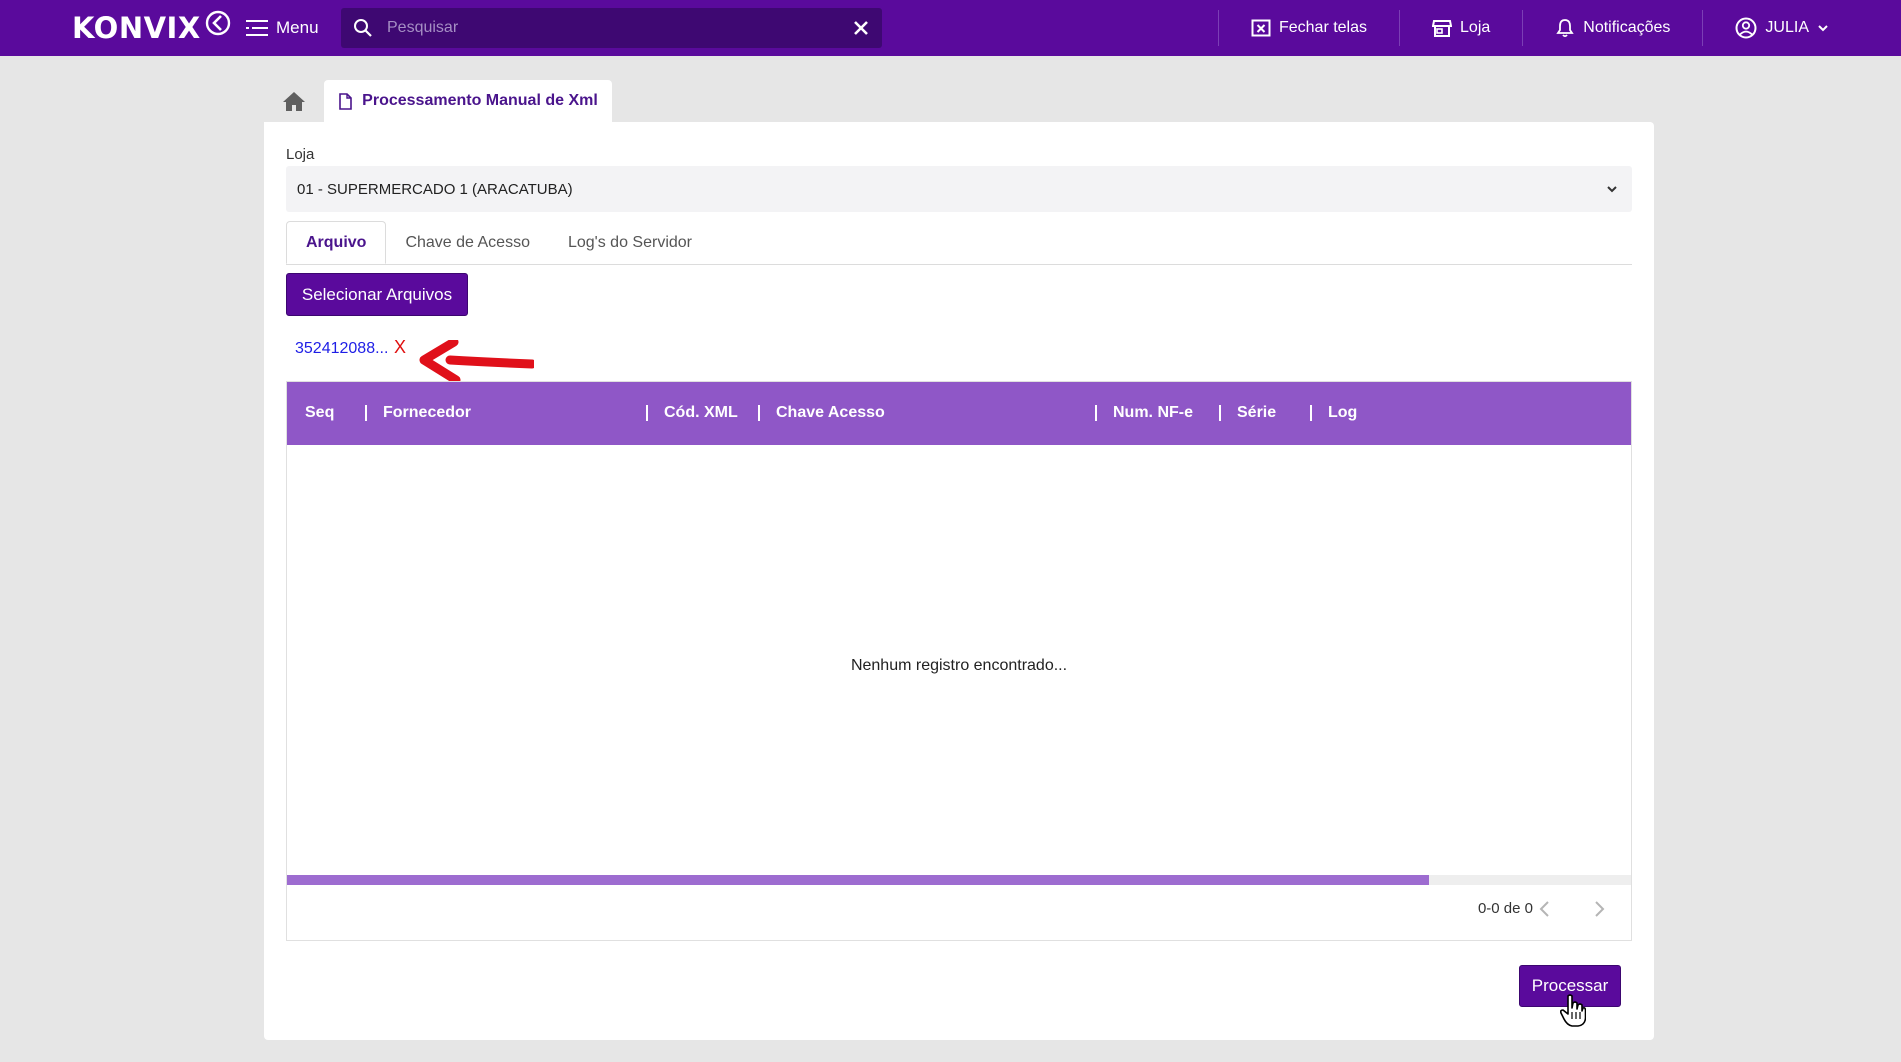 The width and height of the screenshot is (1901, 1062). Describe the element at coordinates (1599, 909) in the screenshot. I see `chevron-right-icon` at that location.